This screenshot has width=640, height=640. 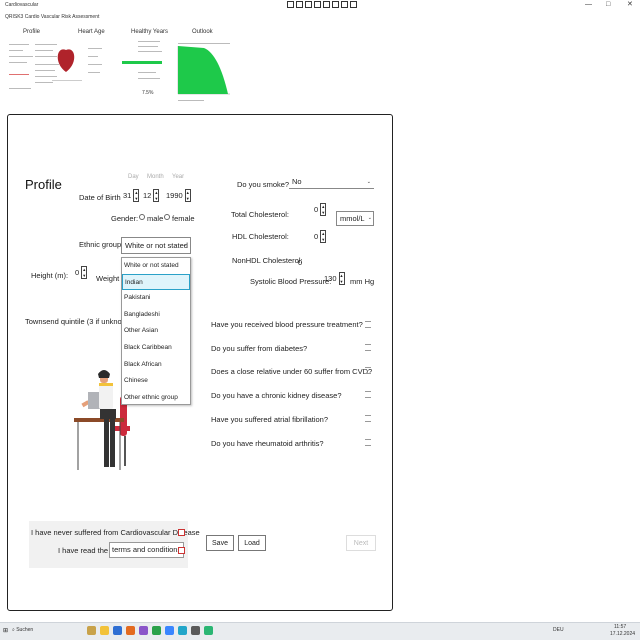 I want to click on ethnic-group-select: White or not stated ⌄, so click(x=156, y=245).